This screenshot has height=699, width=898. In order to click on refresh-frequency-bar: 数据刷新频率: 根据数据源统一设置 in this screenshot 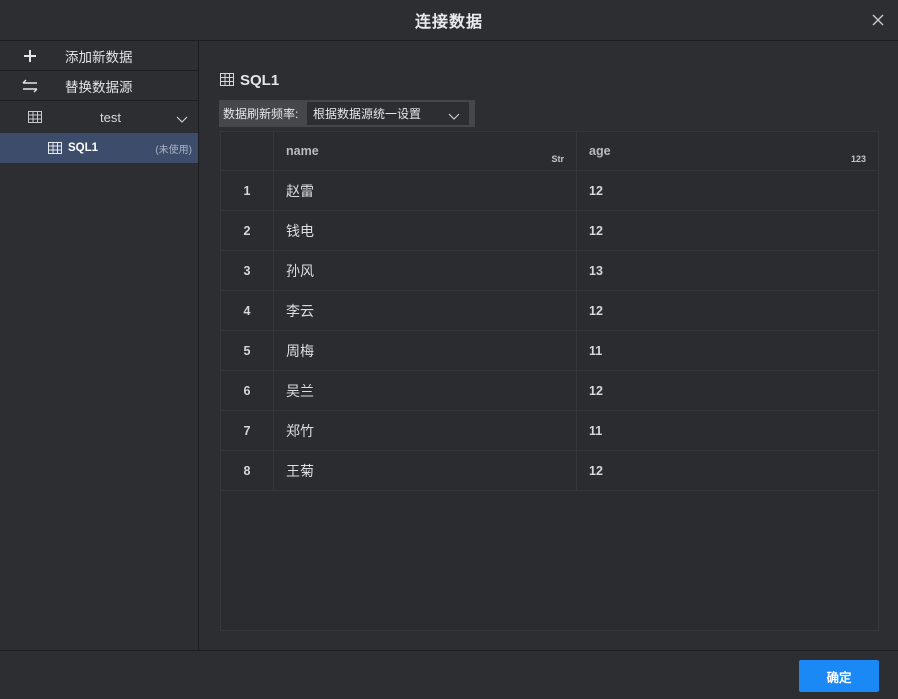, I will do `click(347, 113)`.